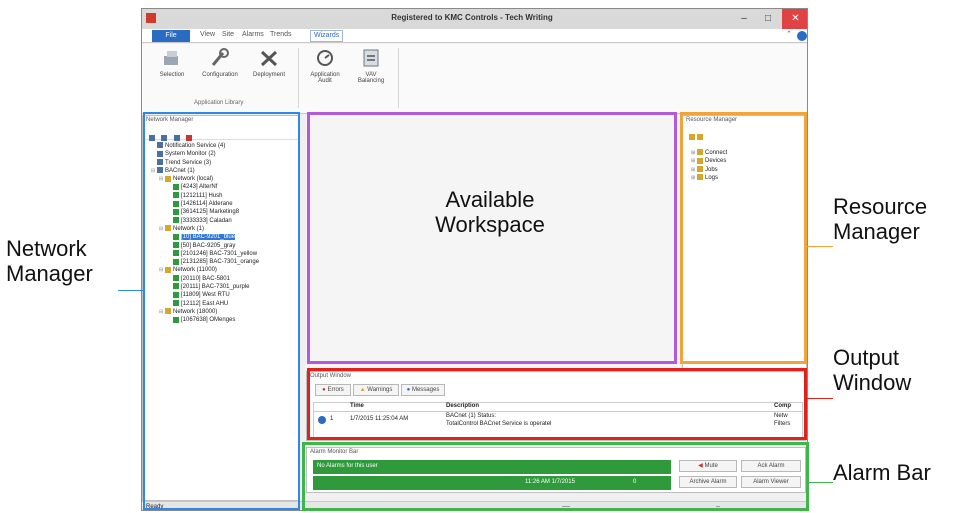 The width and height of the screenshot is (963, 513). What do you see at coordinates (220, 57) in the screenshot?
I see `configuration-icon` at bounding box center [220, 57].